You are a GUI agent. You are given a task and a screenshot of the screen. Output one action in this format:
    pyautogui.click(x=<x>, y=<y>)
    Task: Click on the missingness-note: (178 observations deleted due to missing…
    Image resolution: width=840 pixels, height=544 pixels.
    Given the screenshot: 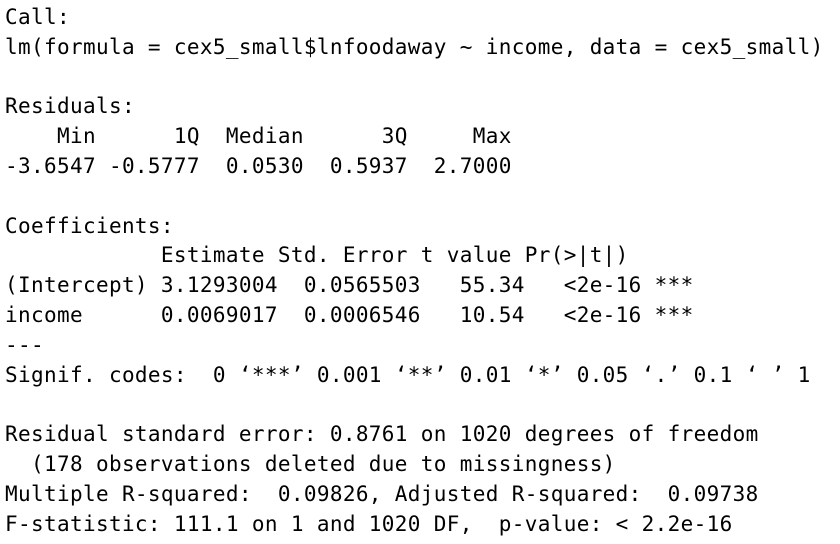 What is the action you would take?
    pyautogui.click(x=310, y=463)
    